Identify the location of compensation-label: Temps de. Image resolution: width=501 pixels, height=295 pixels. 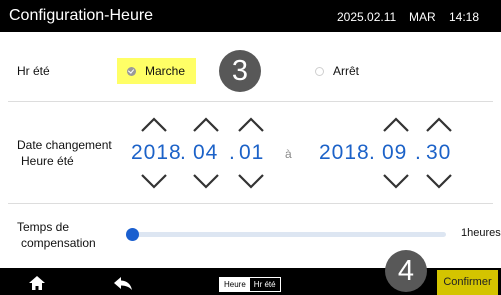
(43, 227).